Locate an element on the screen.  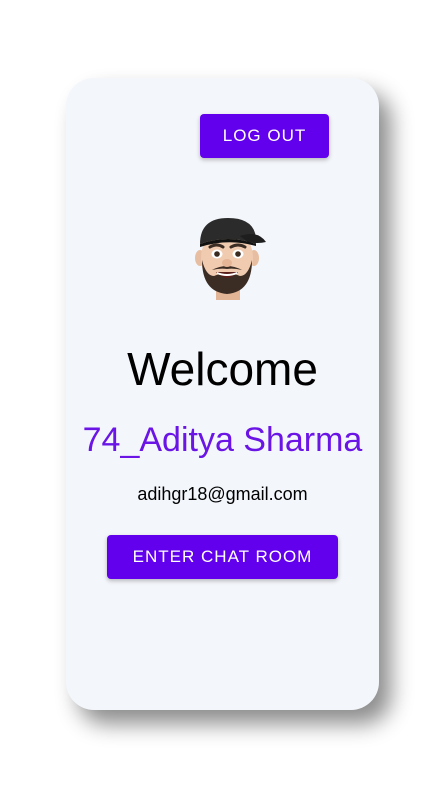
user-email: adihgr18@gmail.com is located at coordinates (222, 494).